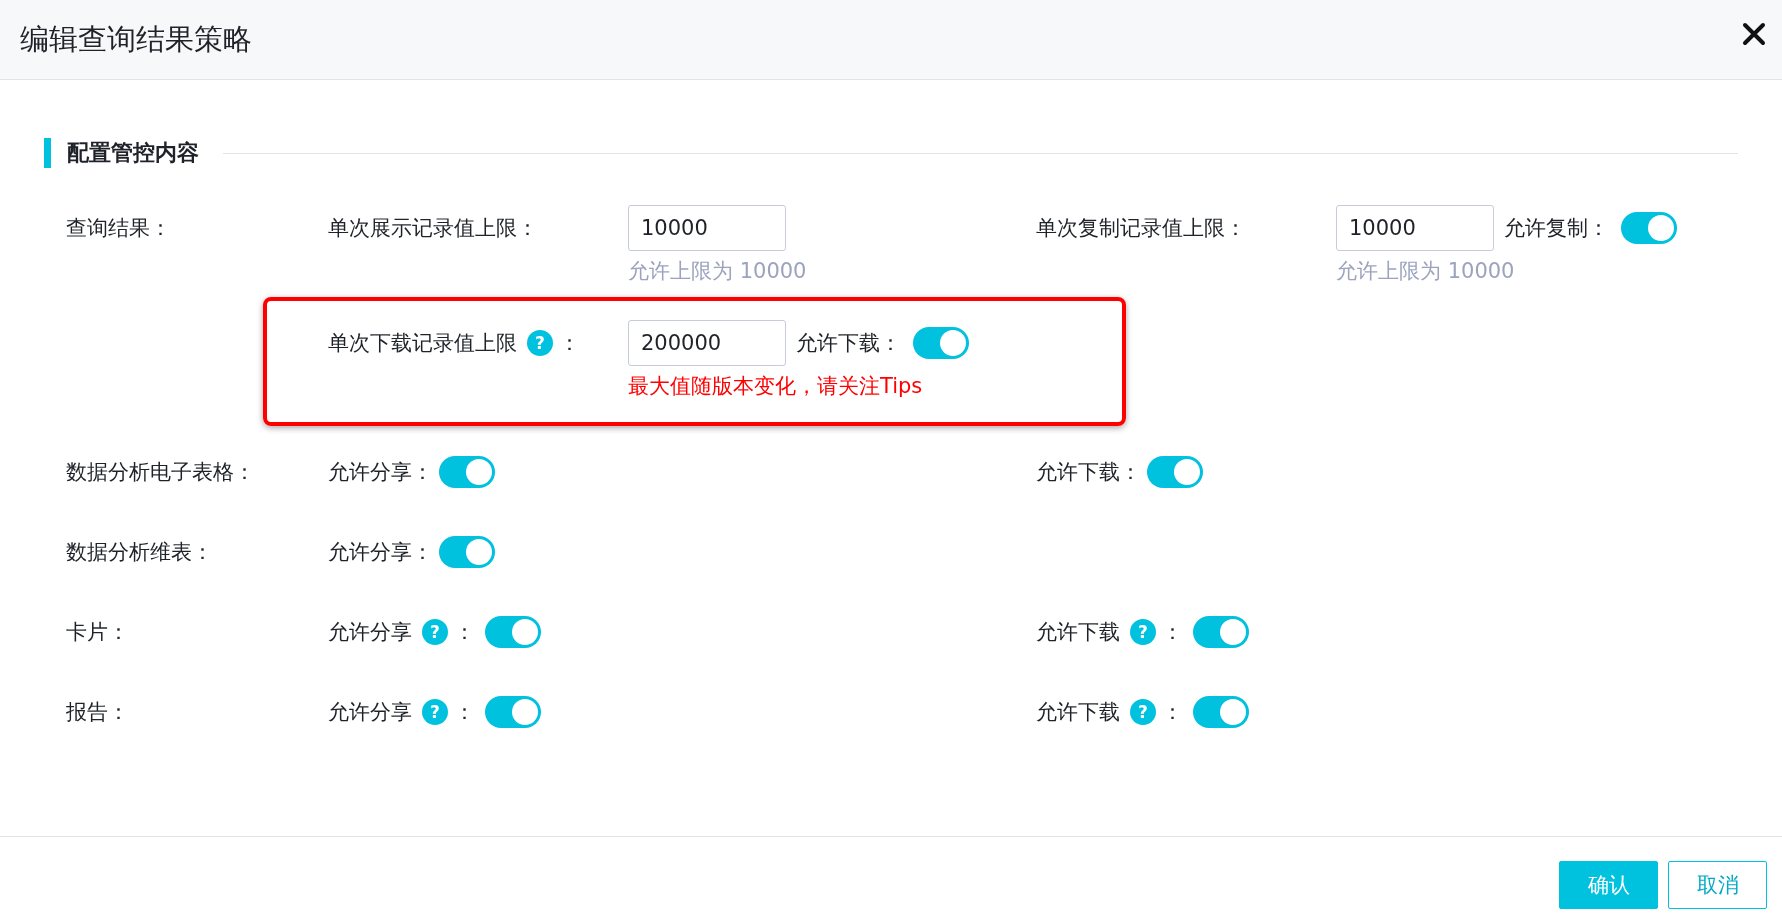  Describe the element at coordinates (848, 343) in the screenshot. I see `toggle-label: 允许下载：` at that location.